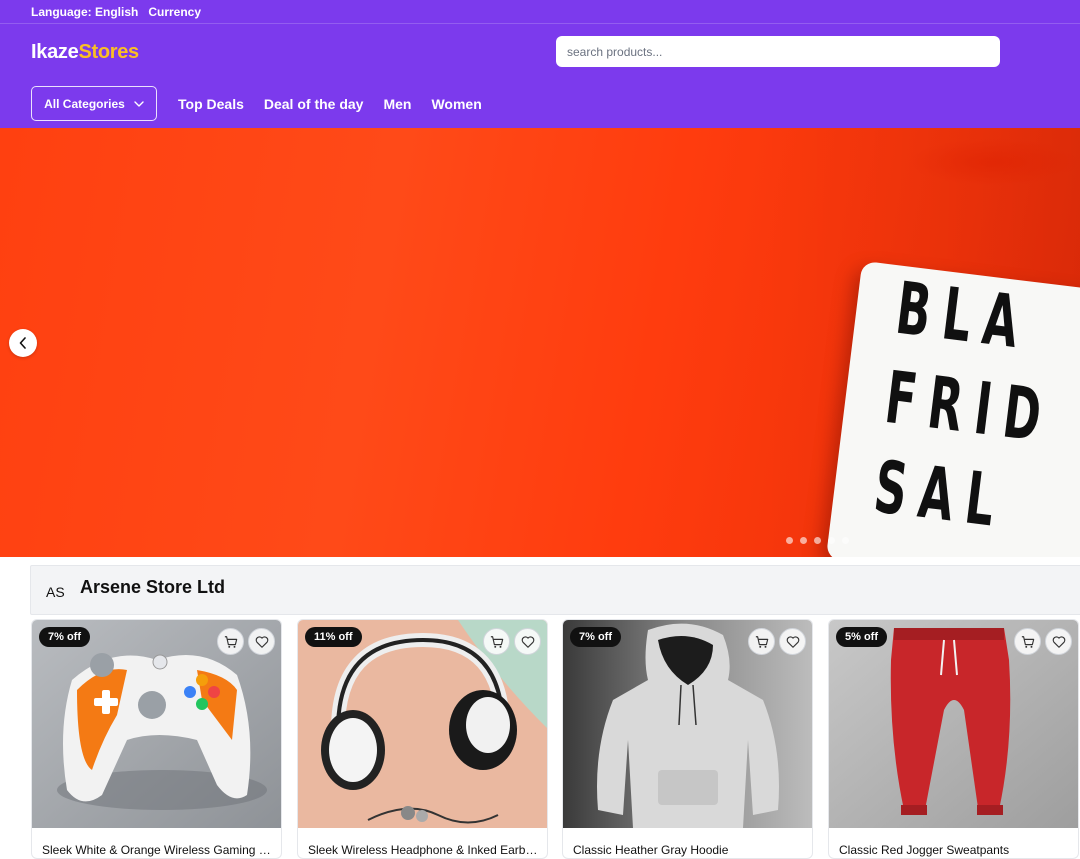 The image size is (1080, 859). I want to click on store-header: AS Arsene Store Ltd, so click(555, 590).